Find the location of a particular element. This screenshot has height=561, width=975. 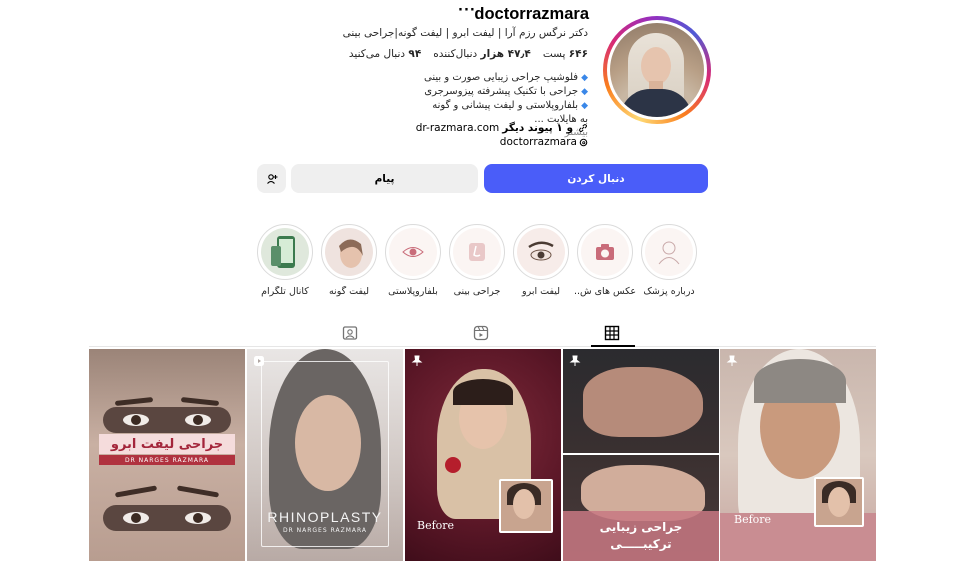

highlight-cheek-lift: لیفت گونه is located at coordinates (349, 260).